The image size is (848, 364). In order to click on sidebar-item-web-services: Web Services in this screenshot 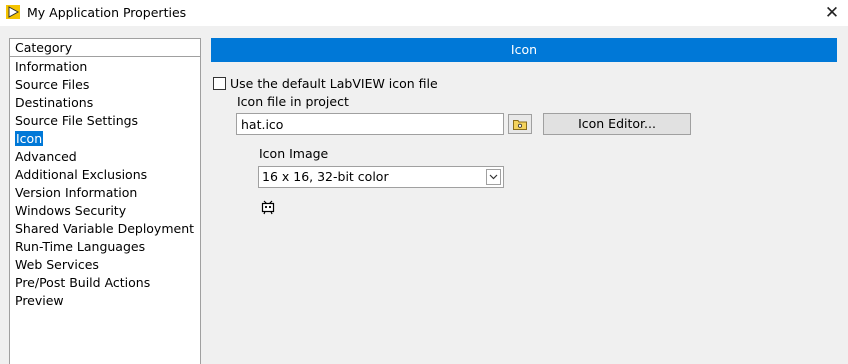, I will do `click(105, 265)`.